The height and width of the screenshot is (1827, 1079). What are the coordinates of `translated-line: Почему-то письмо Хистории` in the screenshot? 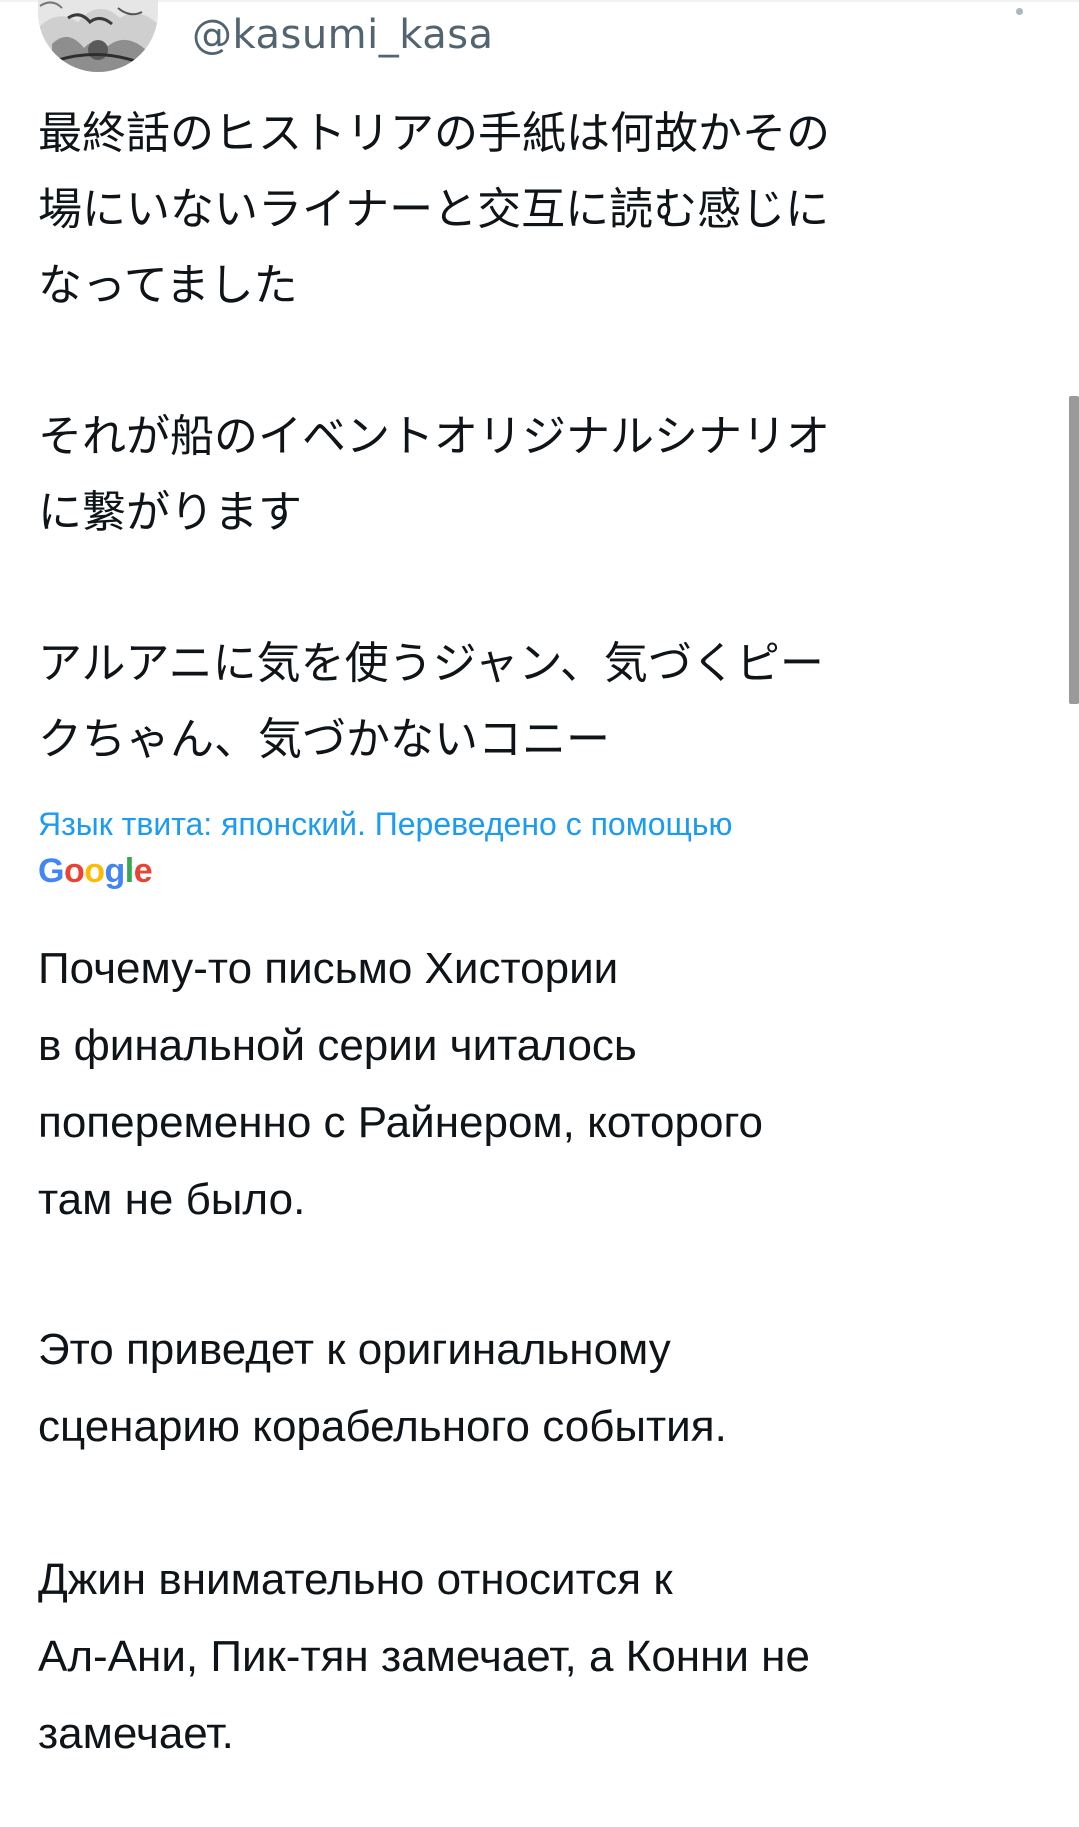 It's located at (328, 968).